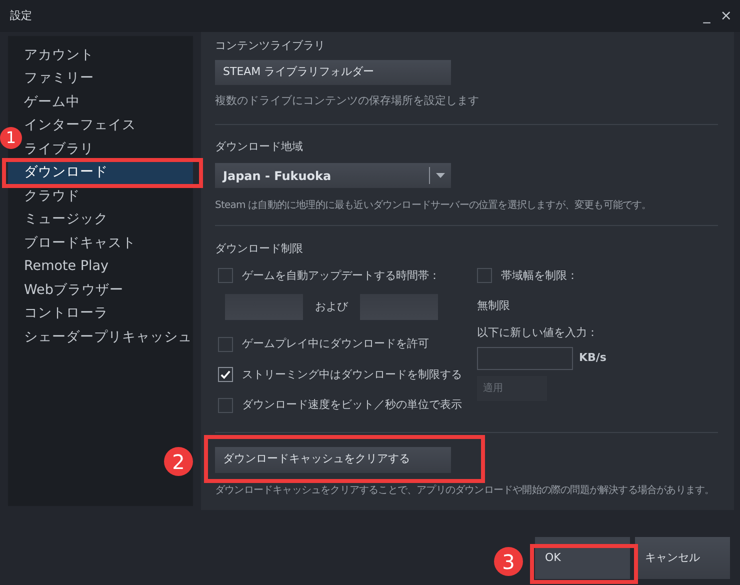  I want to click on sidebar-item: Webブラウザー, so click(74, 290).